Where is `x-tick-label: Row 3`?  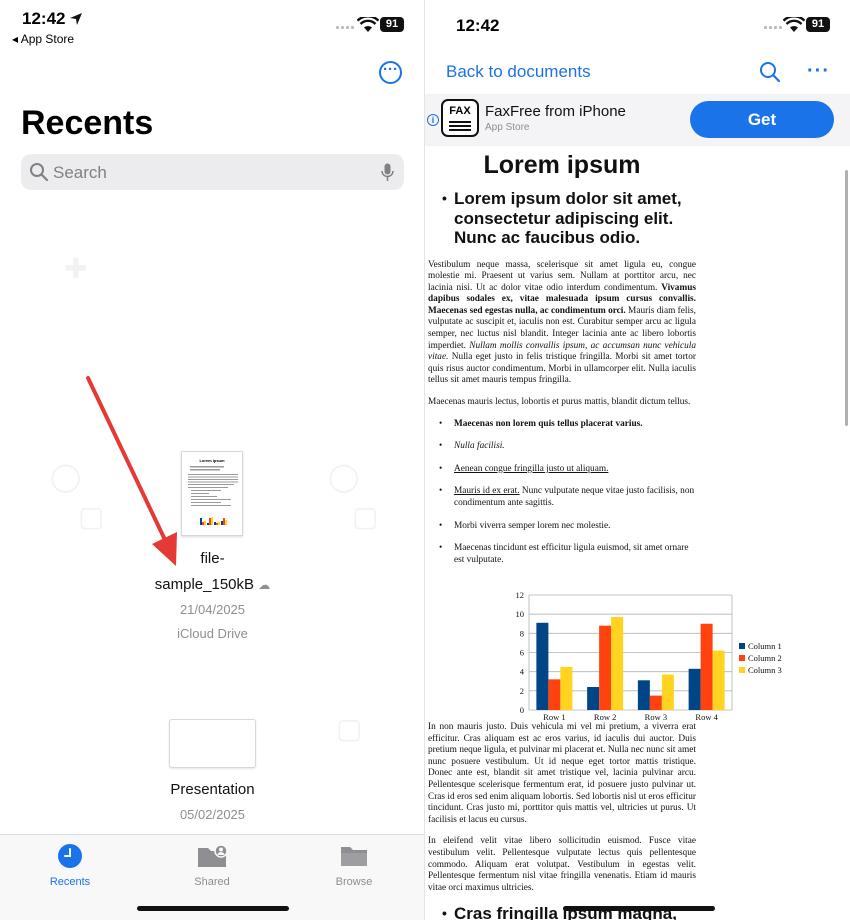 x-tick-label: Row 3 is located at coordinates (656, 717).